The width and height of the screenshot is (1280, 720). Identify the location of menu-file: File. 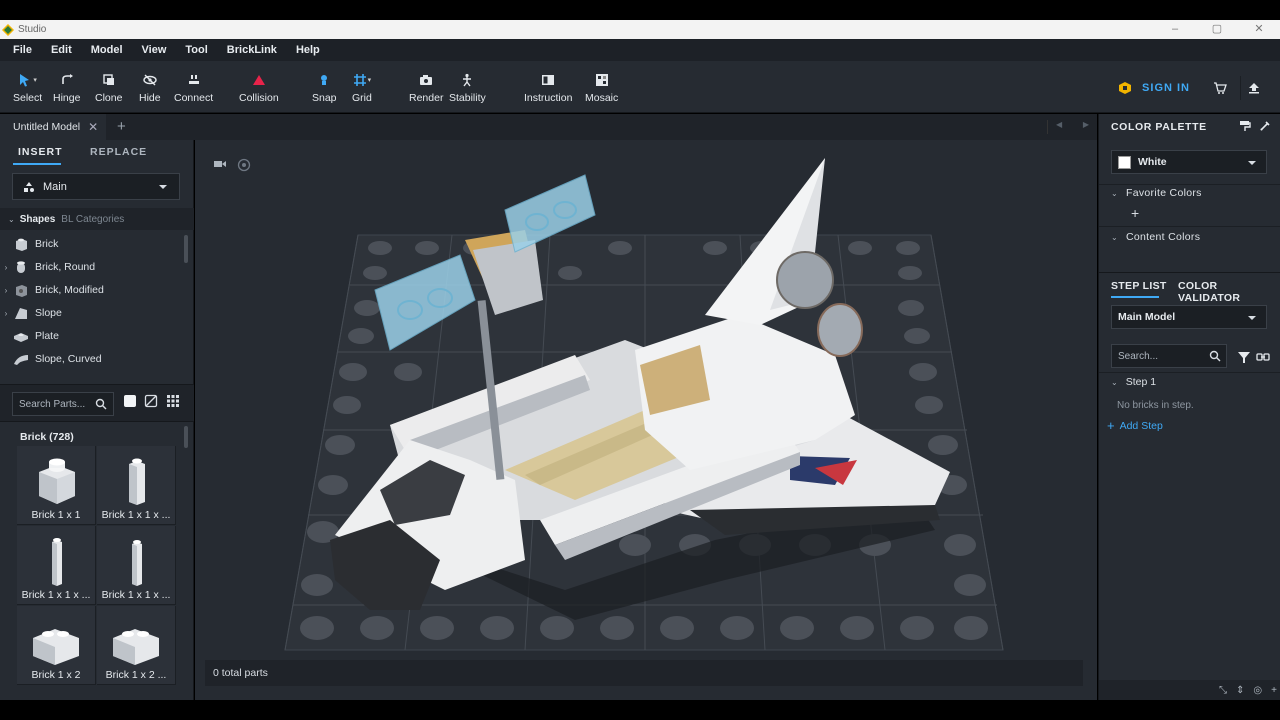
(22, 50).